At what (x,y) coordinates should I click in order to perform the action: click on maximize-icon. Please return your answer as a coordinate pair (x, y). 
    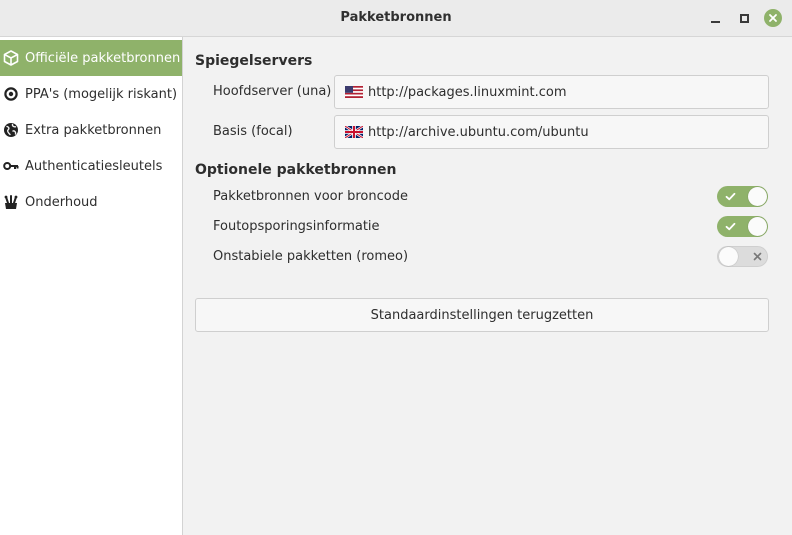
    Looking at the image, I should click on (744, 18).